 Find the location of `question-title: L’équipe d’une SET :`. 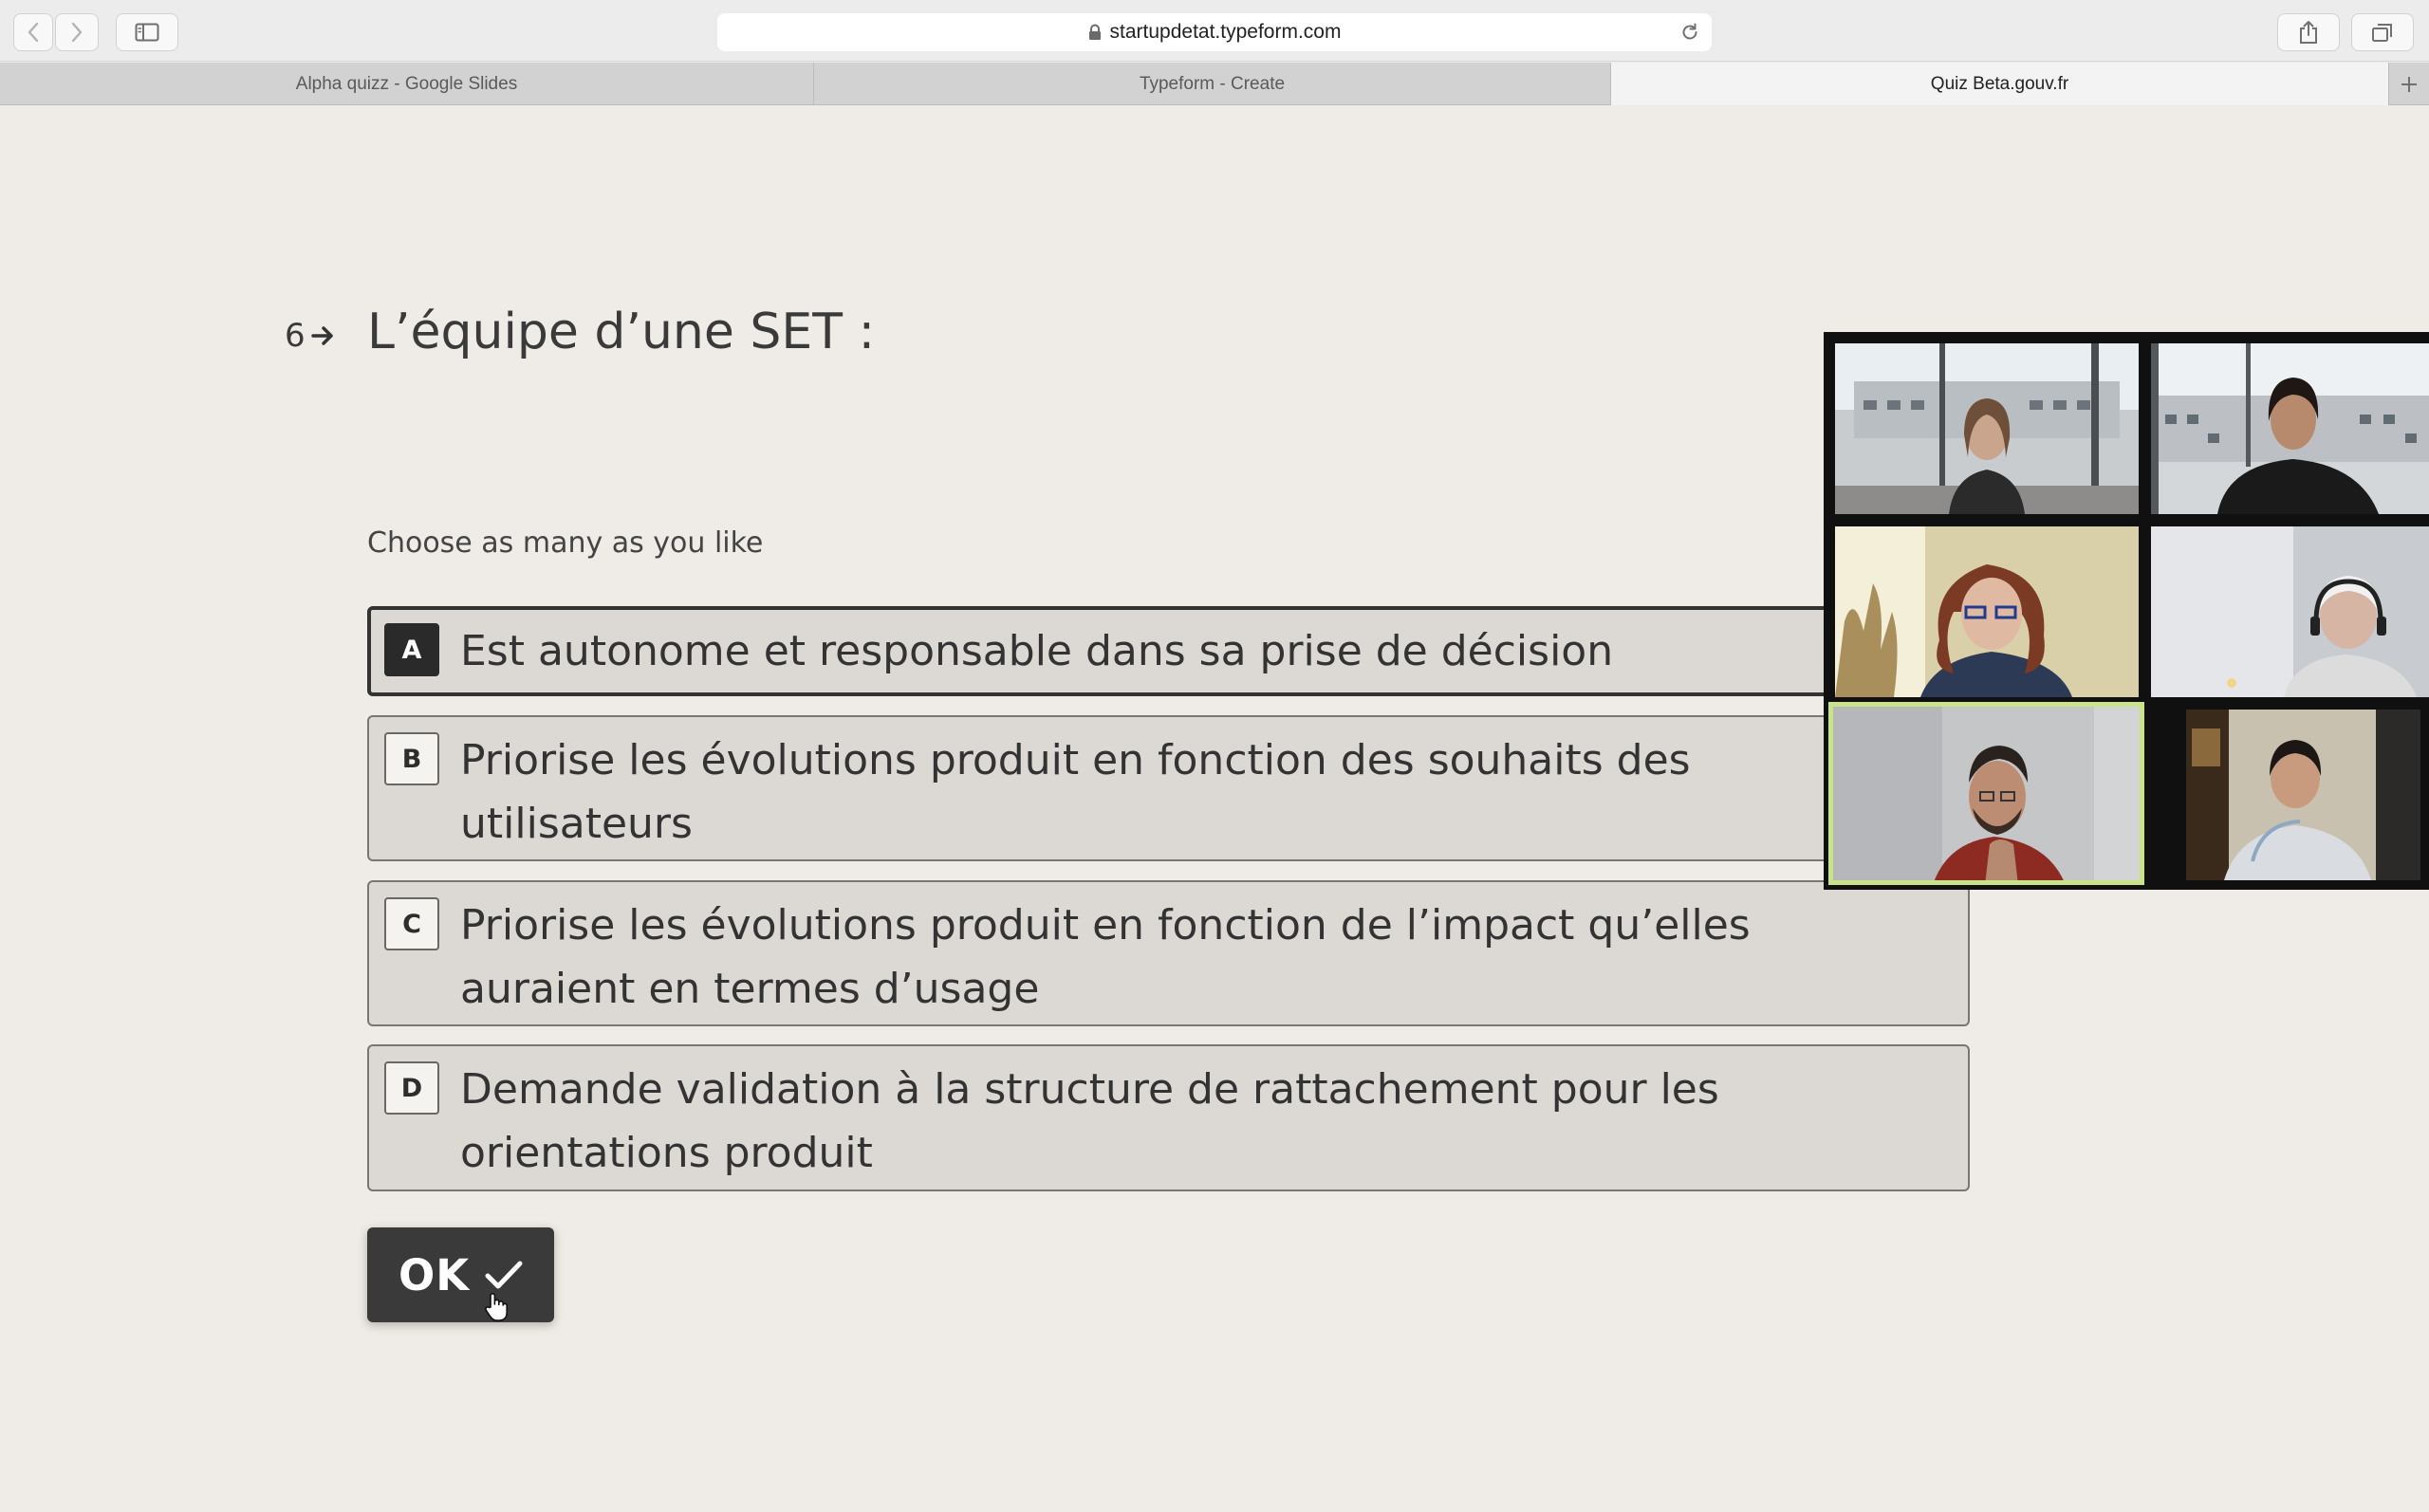

question-title: L’équipe d’une SET : is located at coordinates (621, 332).